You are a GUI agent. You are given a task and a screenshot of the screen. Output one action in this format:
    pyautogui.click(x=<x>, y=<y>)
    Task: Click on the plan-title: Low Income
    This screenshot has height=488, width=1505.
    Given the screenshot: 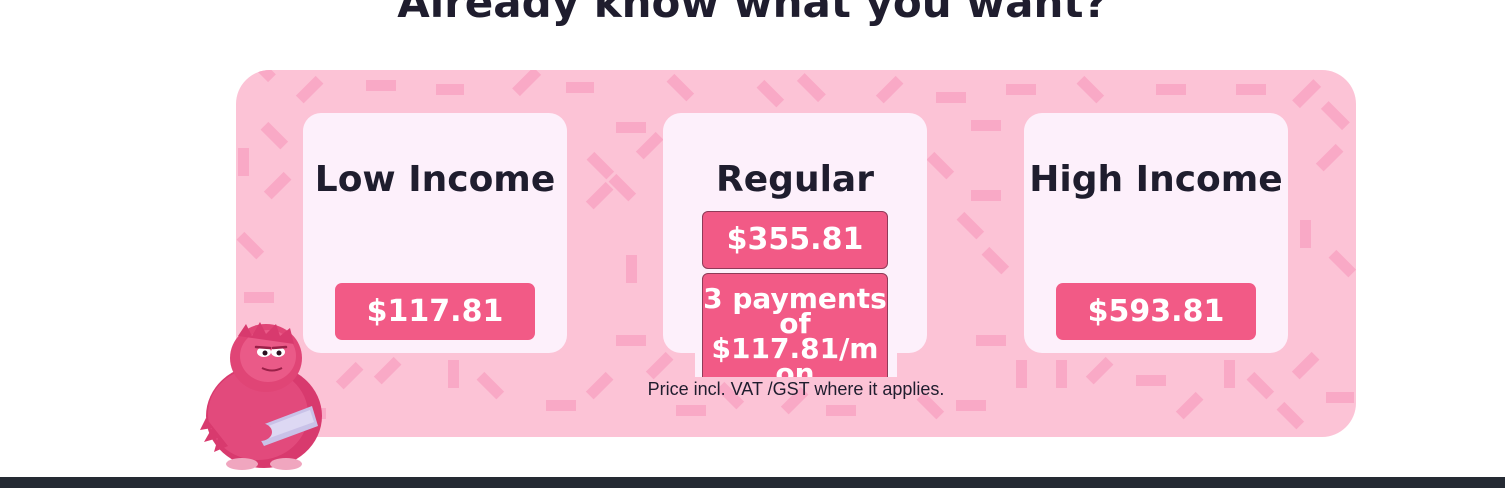 What is the action you would take?
    pyautogui.click(x=435, y=179)
    